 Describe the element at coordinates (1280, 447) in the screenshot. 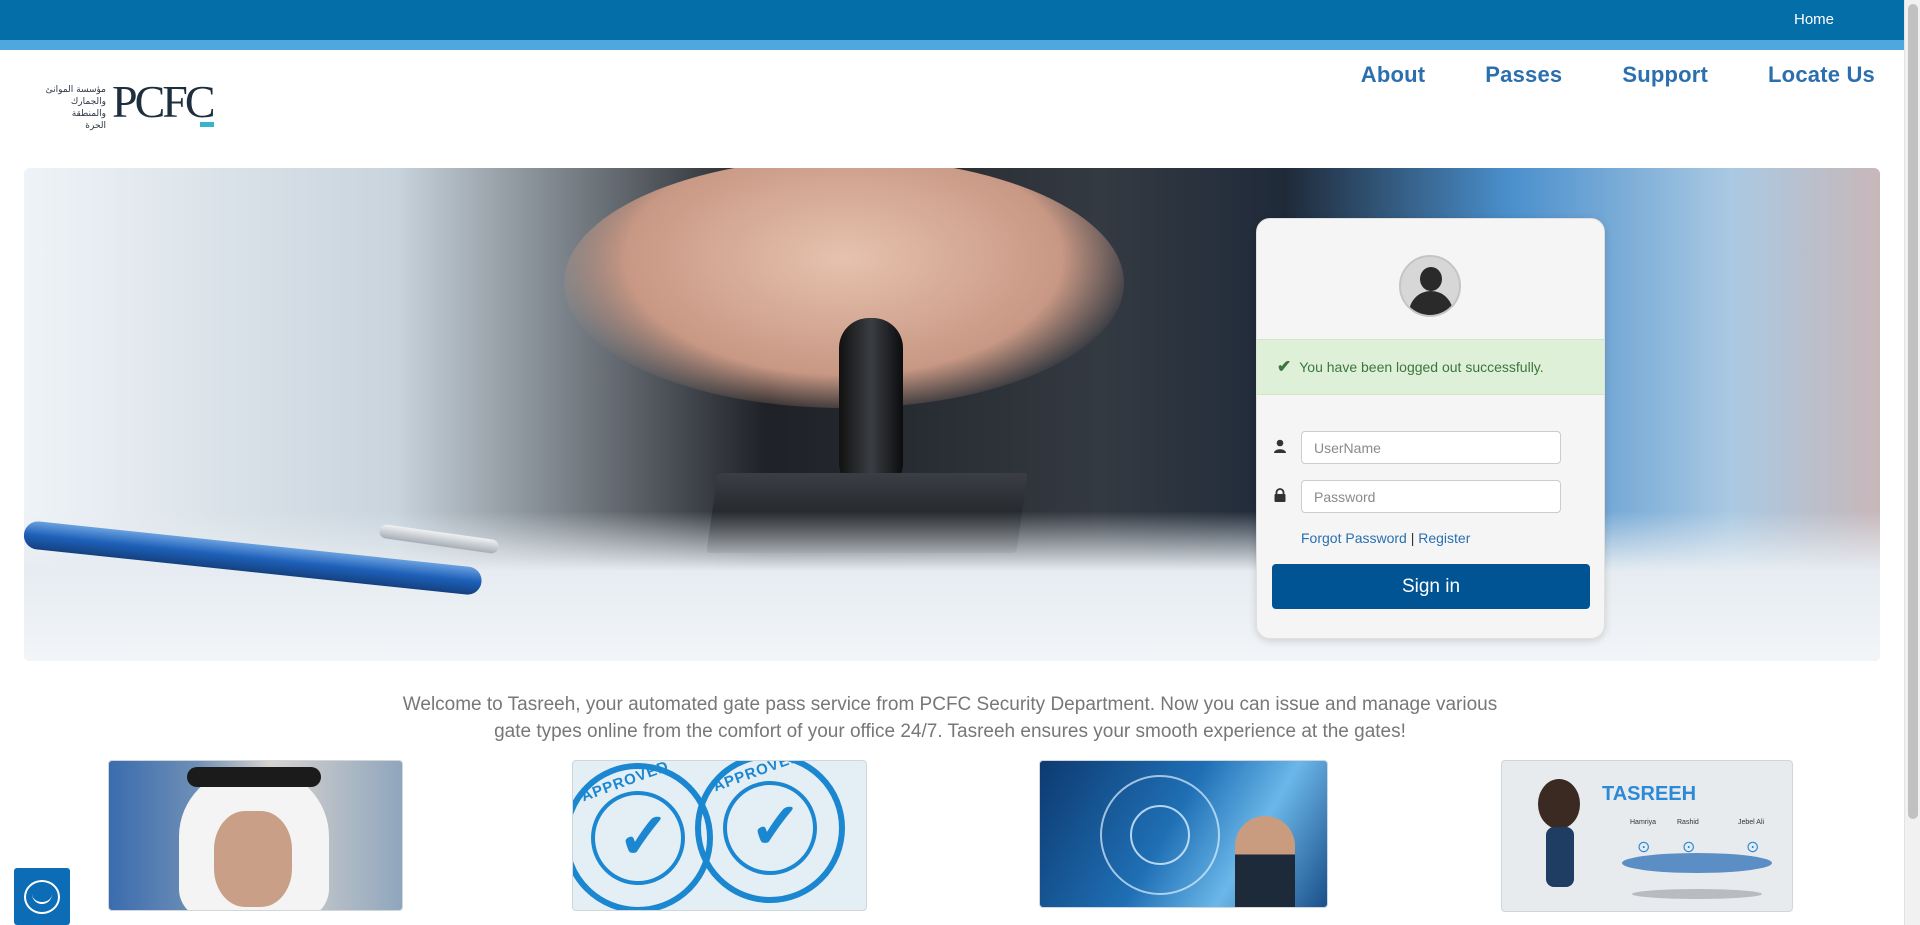

I see `user-icon` at that location.